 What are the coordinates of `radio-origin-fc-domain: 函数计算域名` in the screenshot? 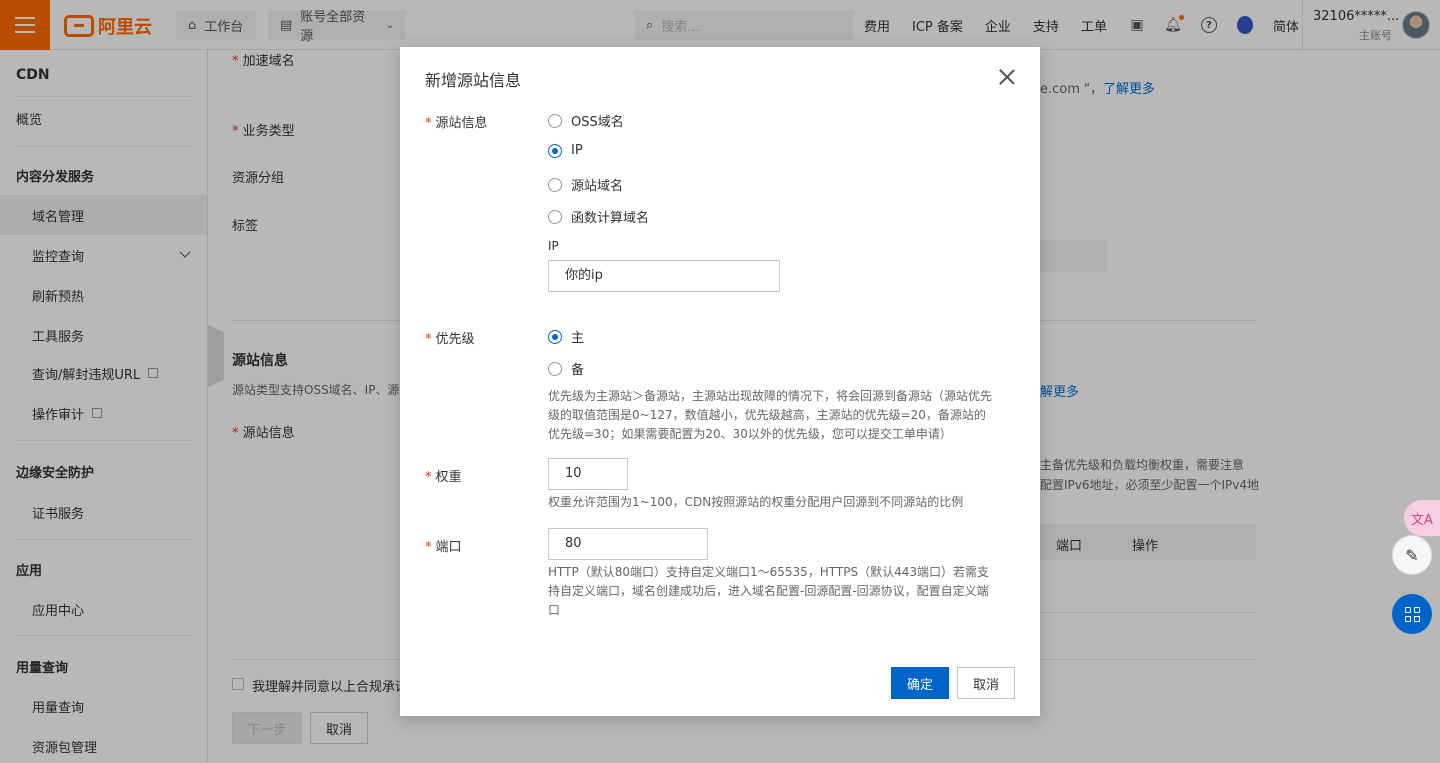 It's located at (598, 216).